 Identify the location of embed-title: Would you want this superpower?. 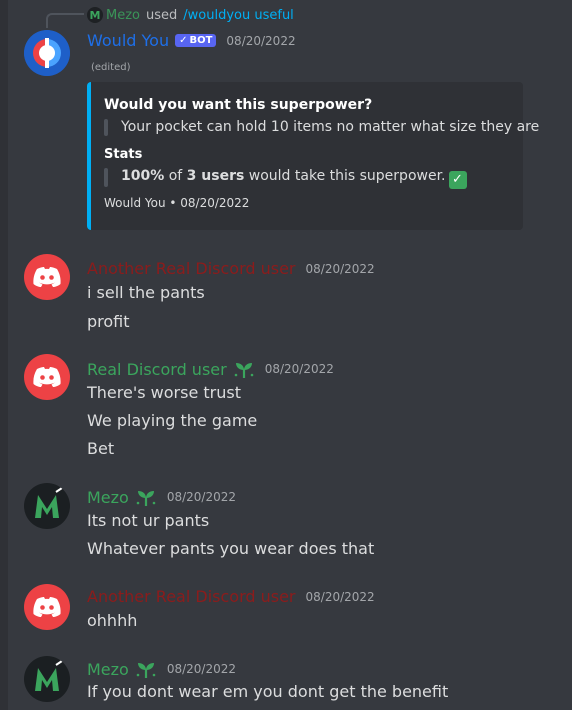
(238, 105).